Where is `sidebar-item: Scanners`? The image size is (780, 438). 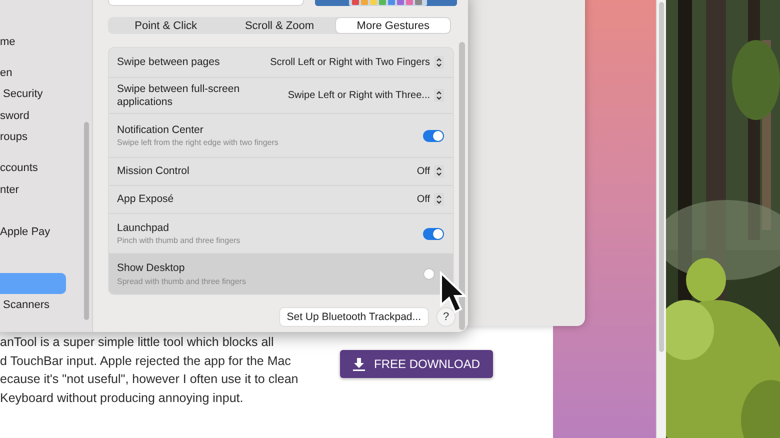
sidebar-item: Scanners is located at coordinates (33, 304).